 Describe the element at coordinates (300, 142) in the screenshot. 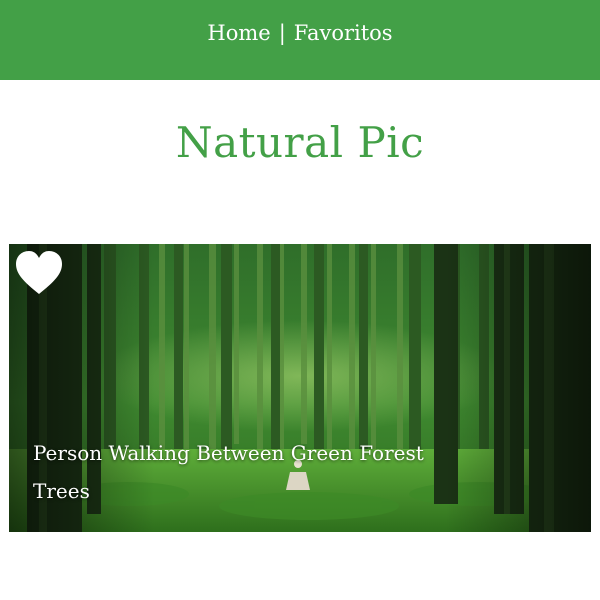

I see `page-title: Natural Pic` at that location.